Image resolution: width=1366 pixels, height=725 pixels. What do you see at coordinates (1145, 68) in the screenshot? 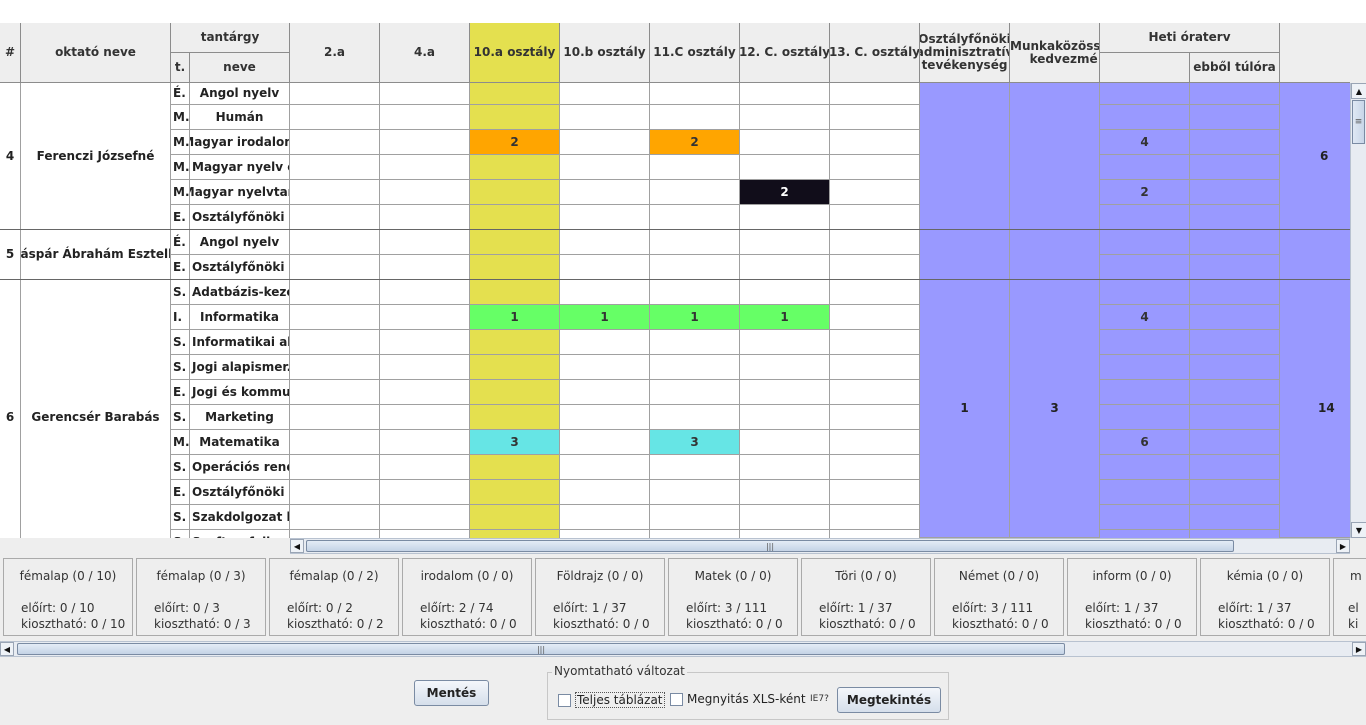
I see `header-heti-sub` at bounding box center [1145, 68].